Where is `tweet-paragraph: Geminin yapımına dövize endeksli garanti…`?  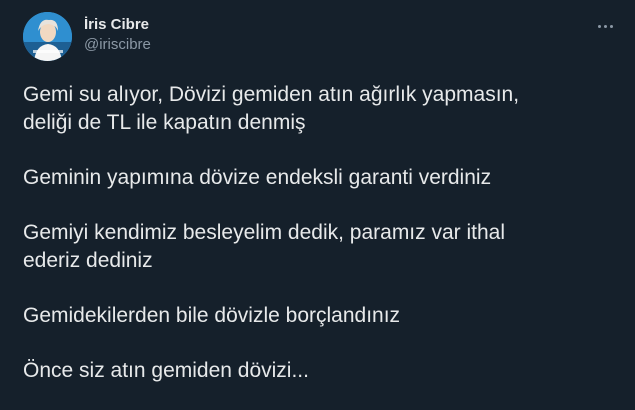 tweet-paragraph: Geminin yapımına dövize endeksli garanti… is located at coordinates (257, 177).